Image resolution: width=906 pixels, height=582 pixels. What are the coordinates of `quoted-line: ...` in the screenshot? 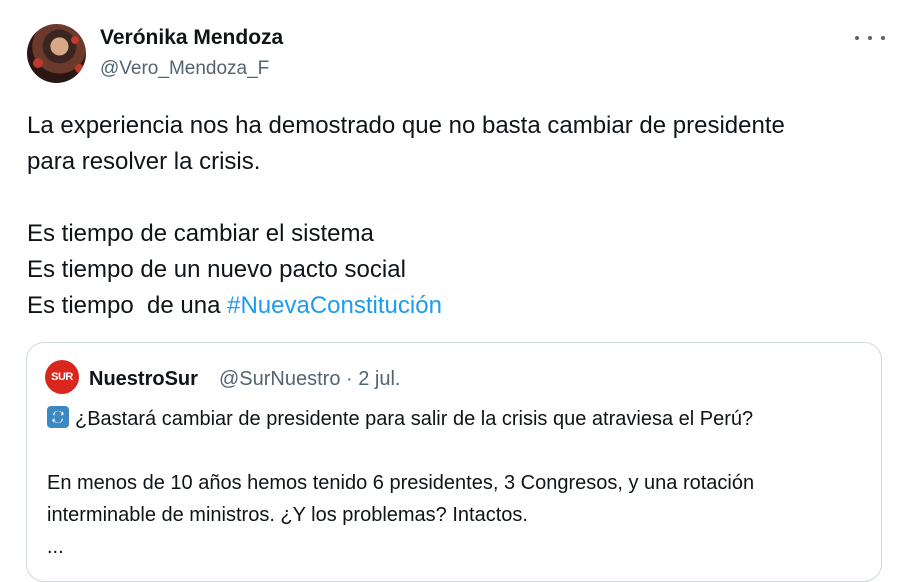 It's located at (55, 547).